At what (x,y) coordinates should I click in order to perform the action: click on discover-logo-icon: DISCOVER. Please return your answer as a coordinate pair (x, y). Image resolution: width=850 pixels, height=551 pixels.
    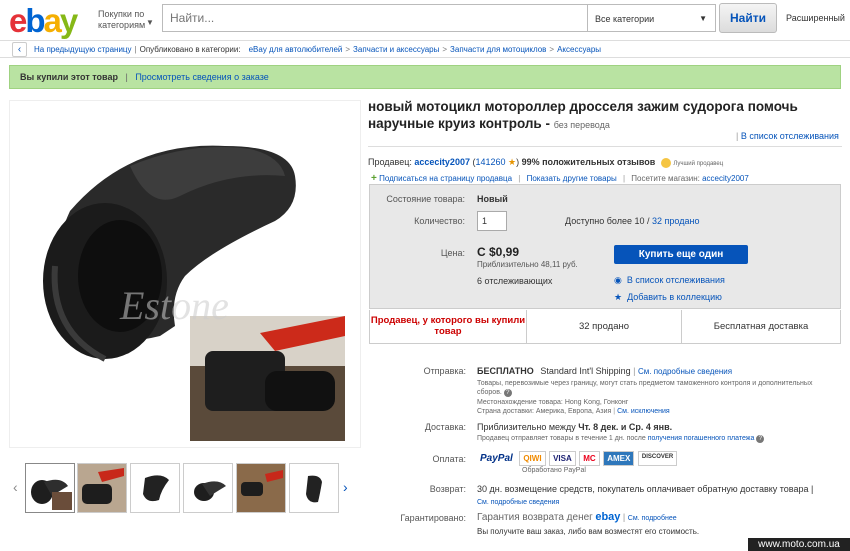
    Looking at the image, I should click on (657, 458).